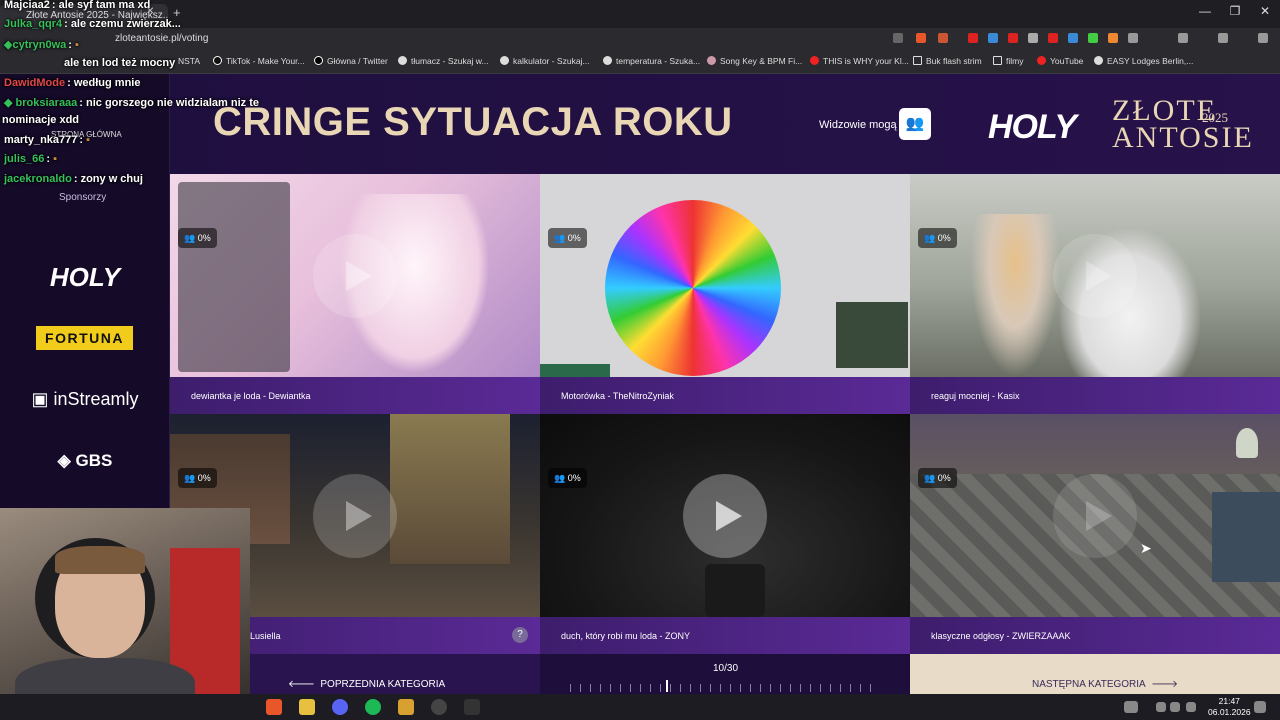  Describe the element at coordinates (1191, 707) in the screenshot. I see `volume-icon` at that location.